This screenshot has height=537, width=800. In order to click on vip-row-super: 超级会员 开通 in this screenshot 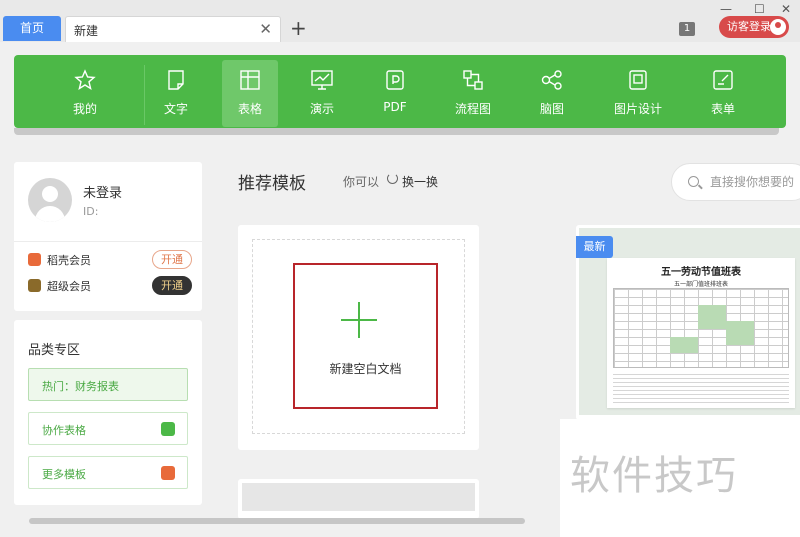, I will do `click(110, 286)`.